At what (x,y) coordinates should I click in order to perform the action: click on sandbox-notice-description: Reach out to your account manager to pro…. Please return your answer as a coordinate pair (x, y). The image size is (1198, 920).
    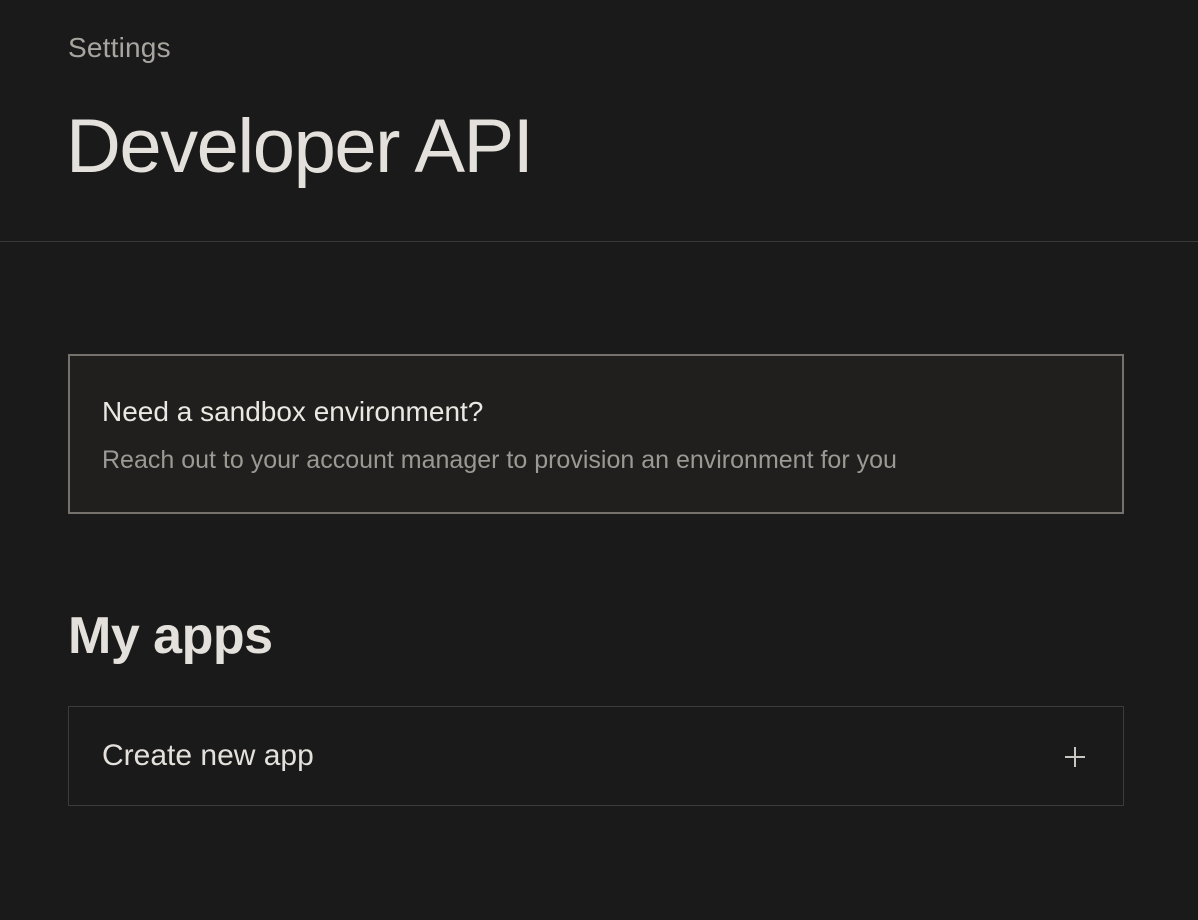
    Looking at the image, I should click on (499, 460).